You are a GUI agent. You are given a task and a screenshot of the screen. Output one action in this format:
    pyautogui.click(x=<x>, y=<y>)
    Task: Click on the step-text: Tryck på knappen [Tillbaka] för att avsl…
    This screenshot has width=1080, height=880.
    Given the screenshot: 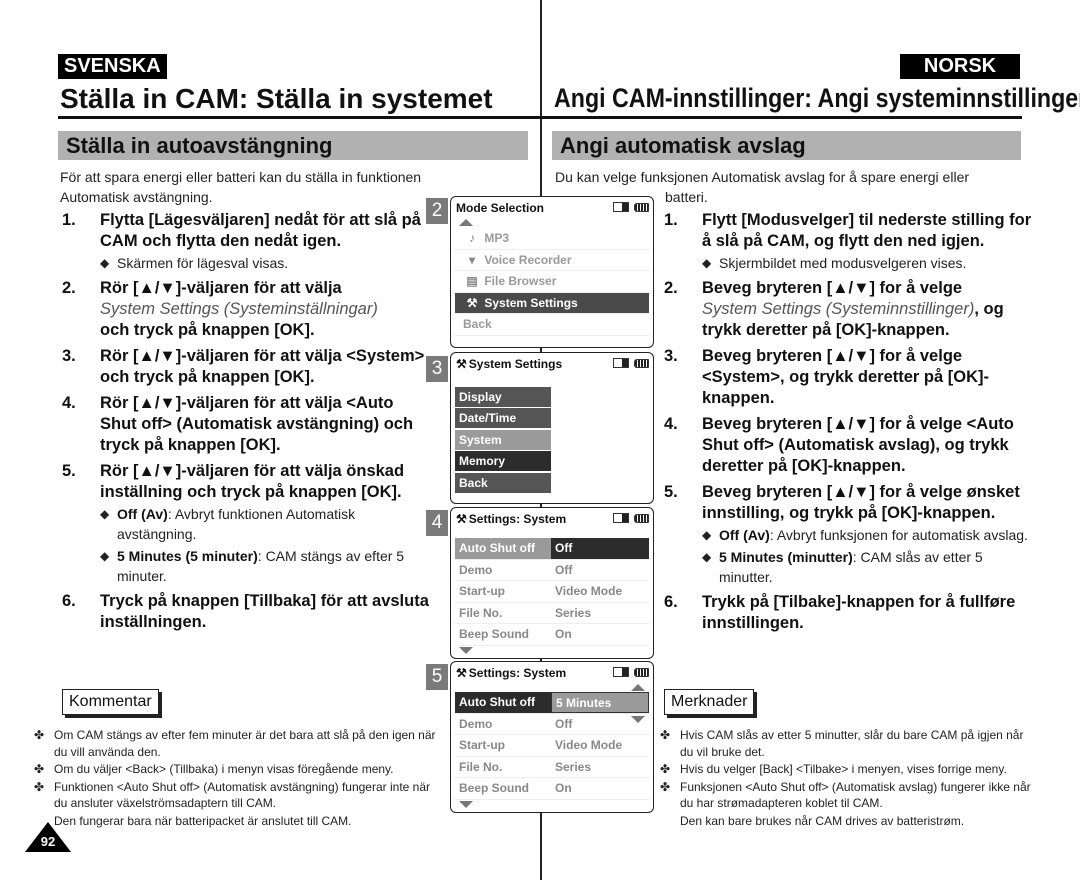 What is the action you would take?
    pyautogui.click(x=264, y=611)
    